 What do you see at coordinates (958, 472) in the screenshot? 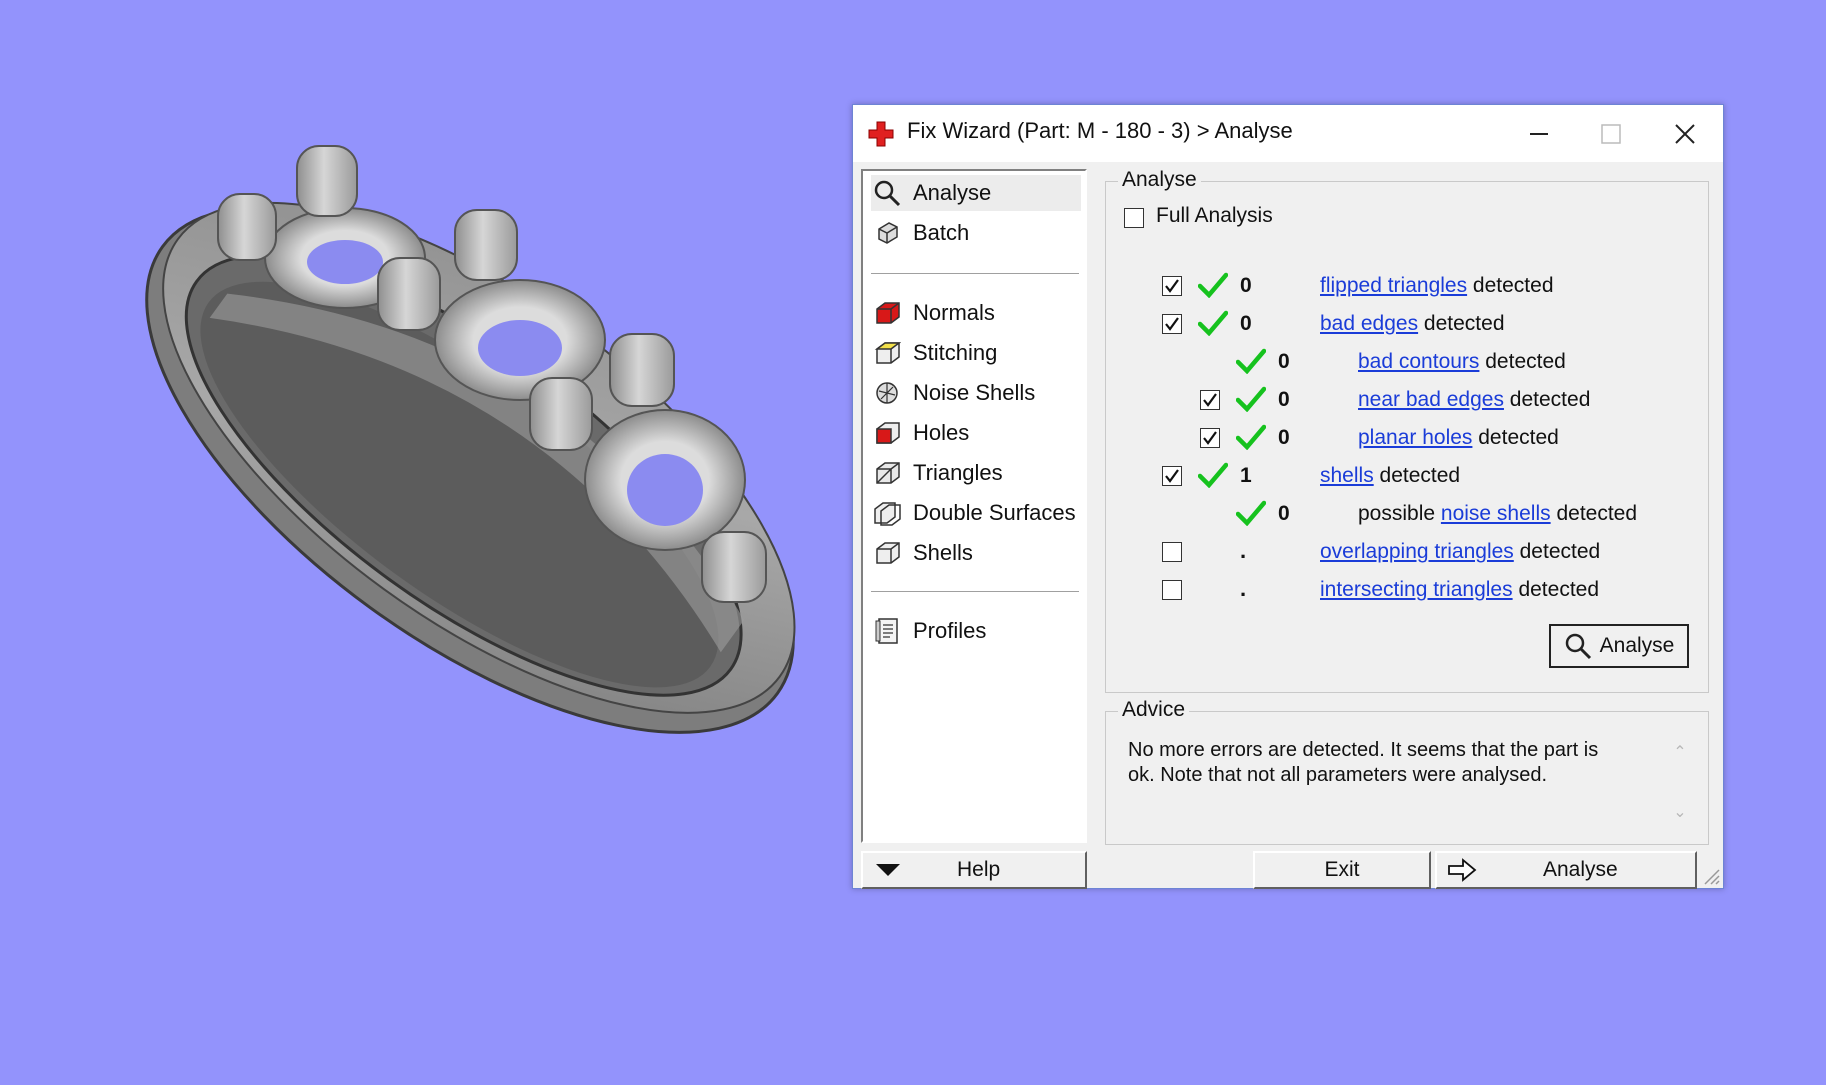
I see `nav-item-label: Triangles` at bounding box center [958, 472].